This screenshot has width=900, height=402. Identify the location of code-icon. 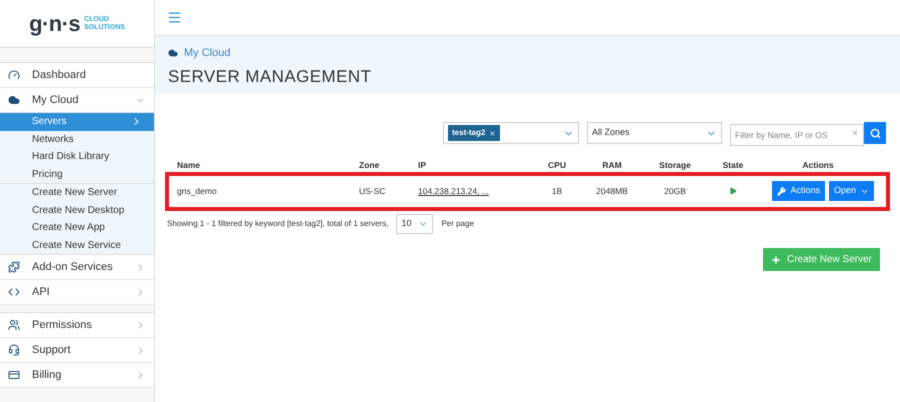
(14, 292).